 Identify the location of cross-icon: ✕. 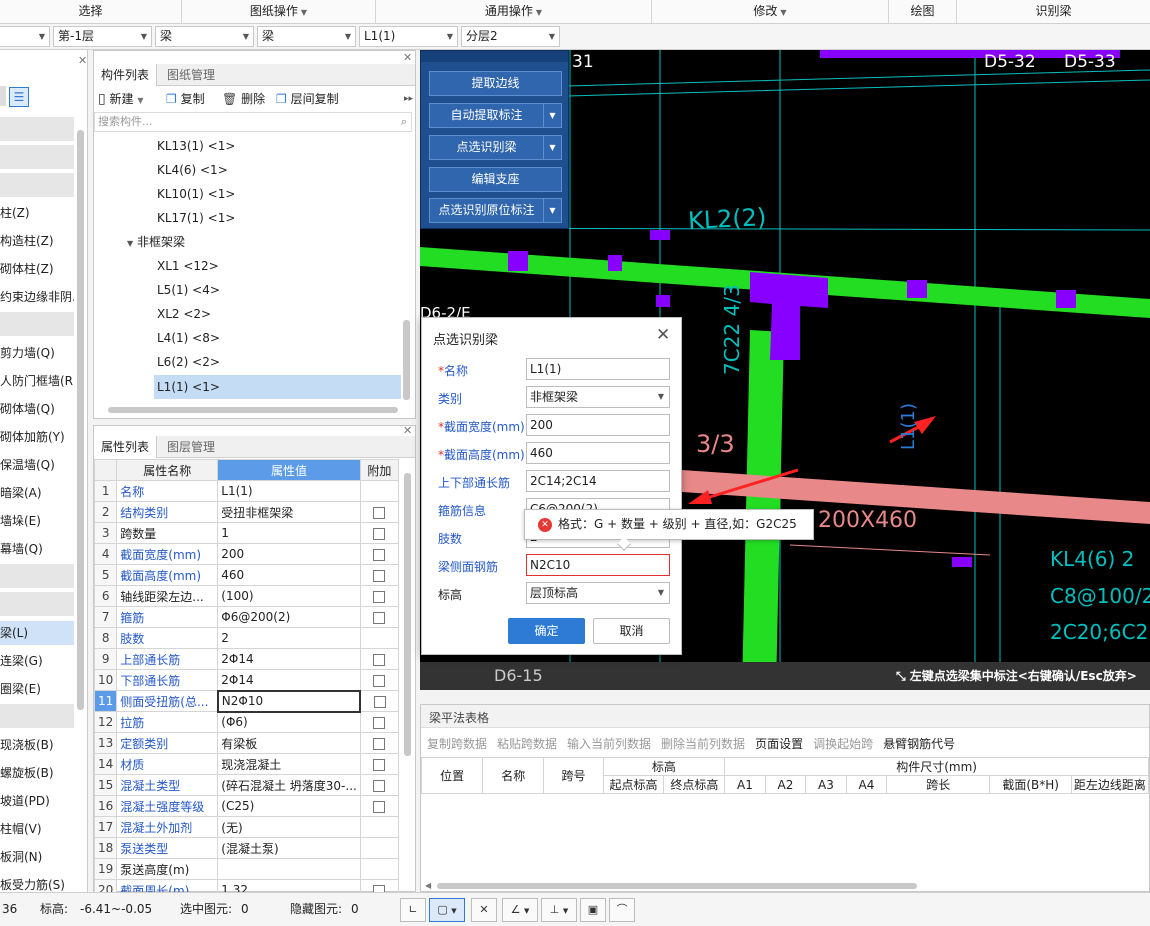
(484, 910).